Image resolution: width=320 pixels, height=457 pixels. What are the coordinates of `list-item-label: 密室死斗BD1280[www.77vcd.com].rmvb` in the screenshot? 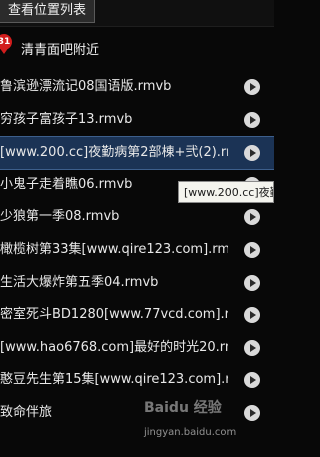 It's located at (114, 314).